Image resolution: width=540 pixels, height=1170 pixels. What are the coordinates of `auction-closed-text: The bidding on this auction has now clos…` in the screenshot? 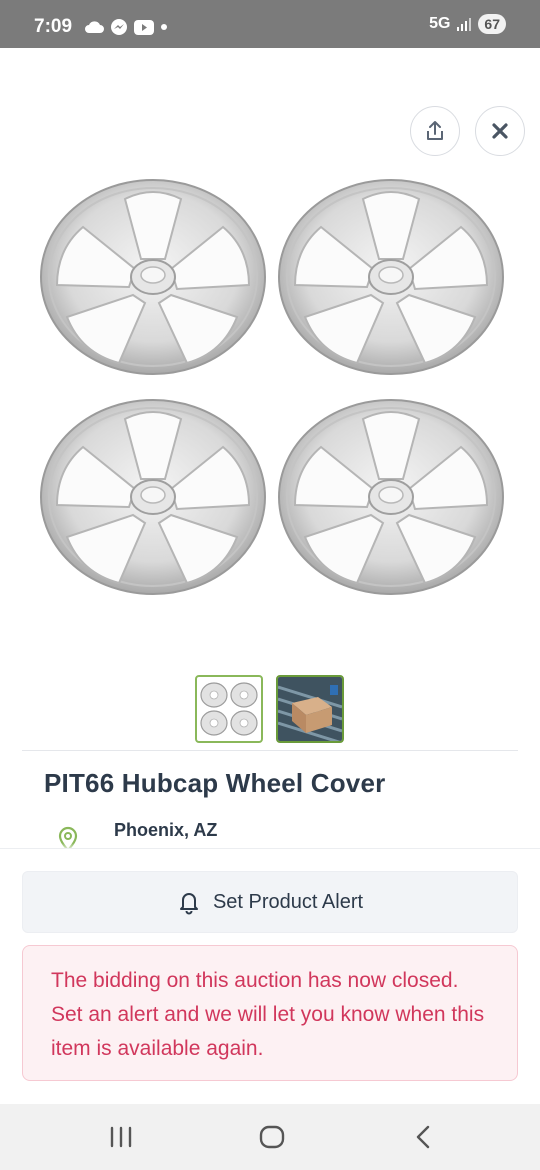 It's located at (268, 1014).